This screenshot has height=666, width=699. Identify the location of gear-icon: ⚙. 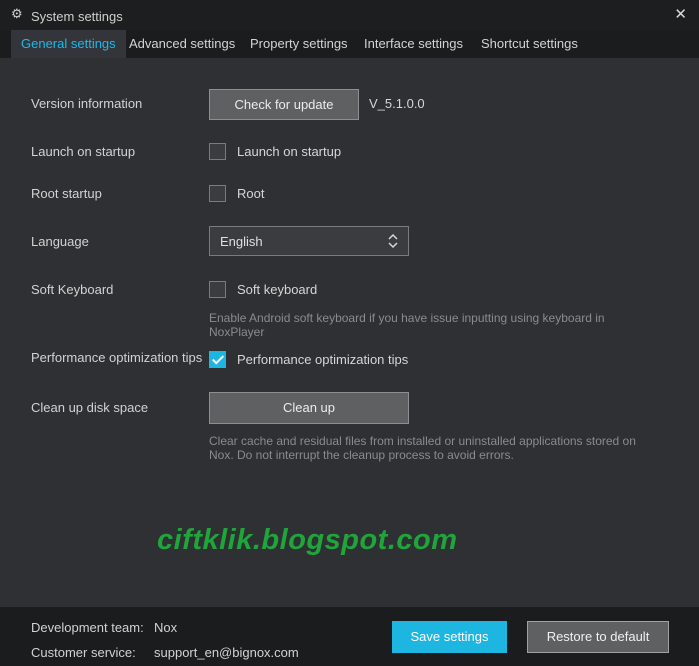
(17, 13).